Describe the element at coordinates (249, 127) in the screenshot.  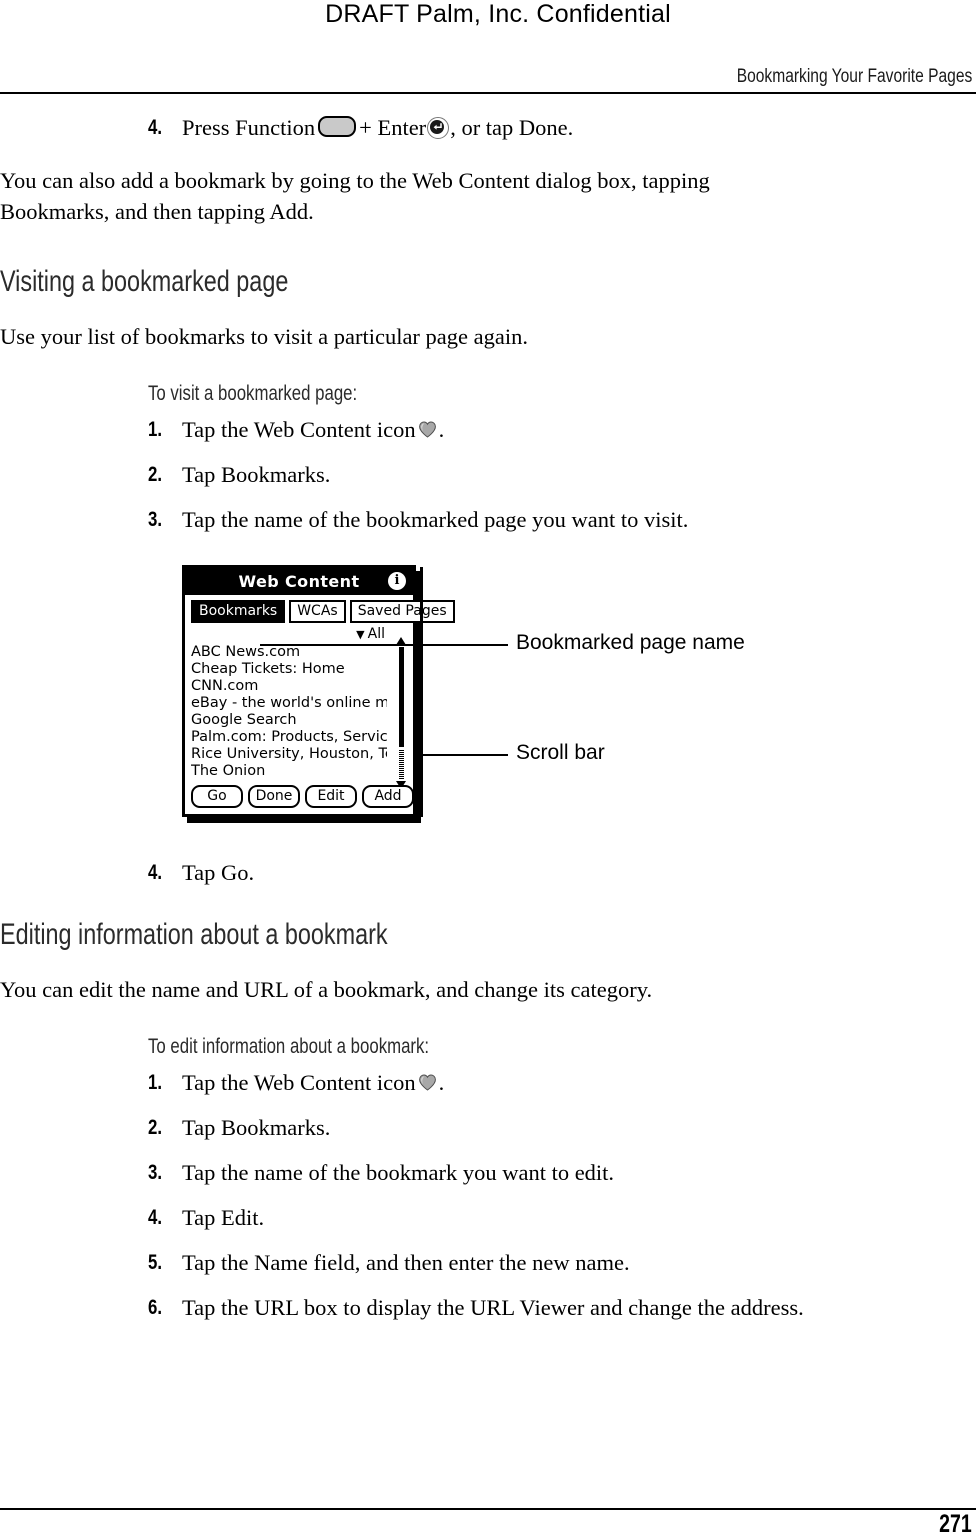
I see `step-text-before-function-key: Press Function` at that location.